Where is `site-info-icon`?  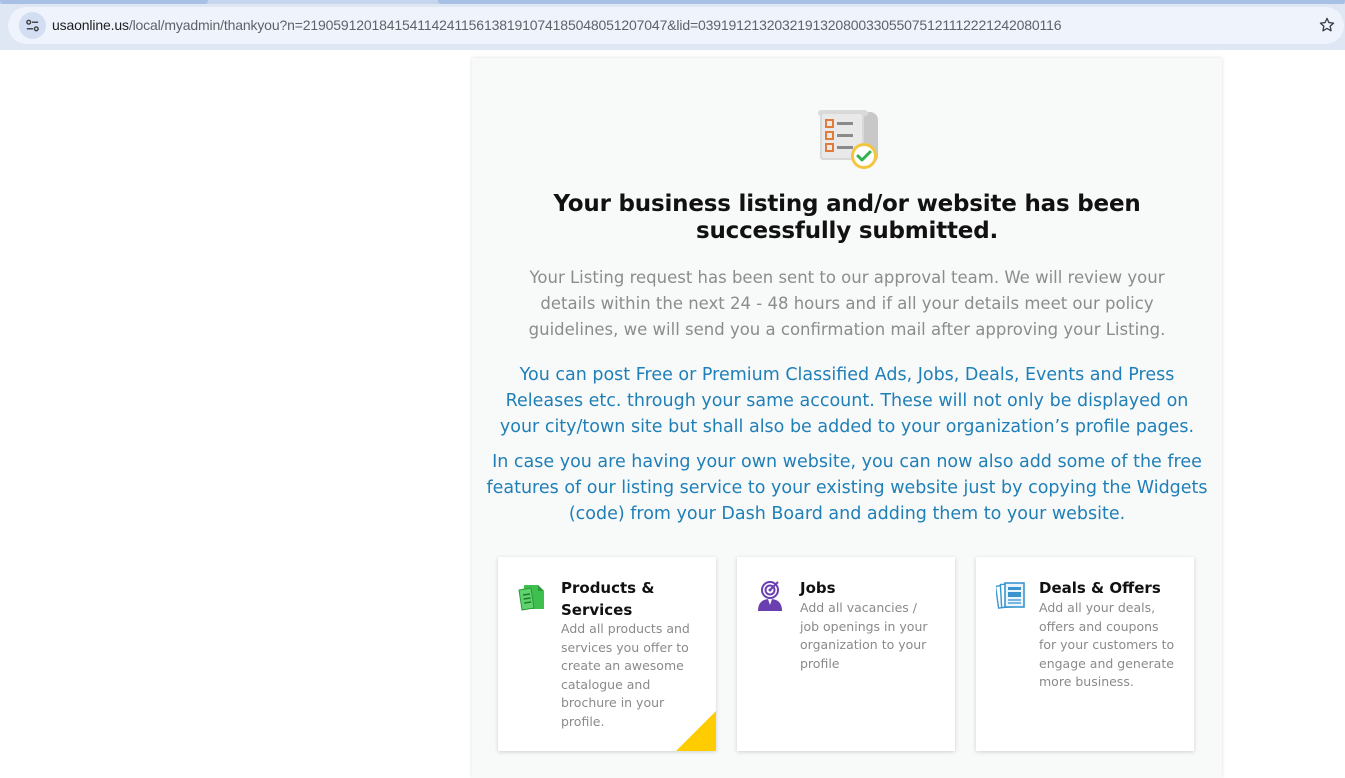
site-info-icon is located at coordinates (32, 25).